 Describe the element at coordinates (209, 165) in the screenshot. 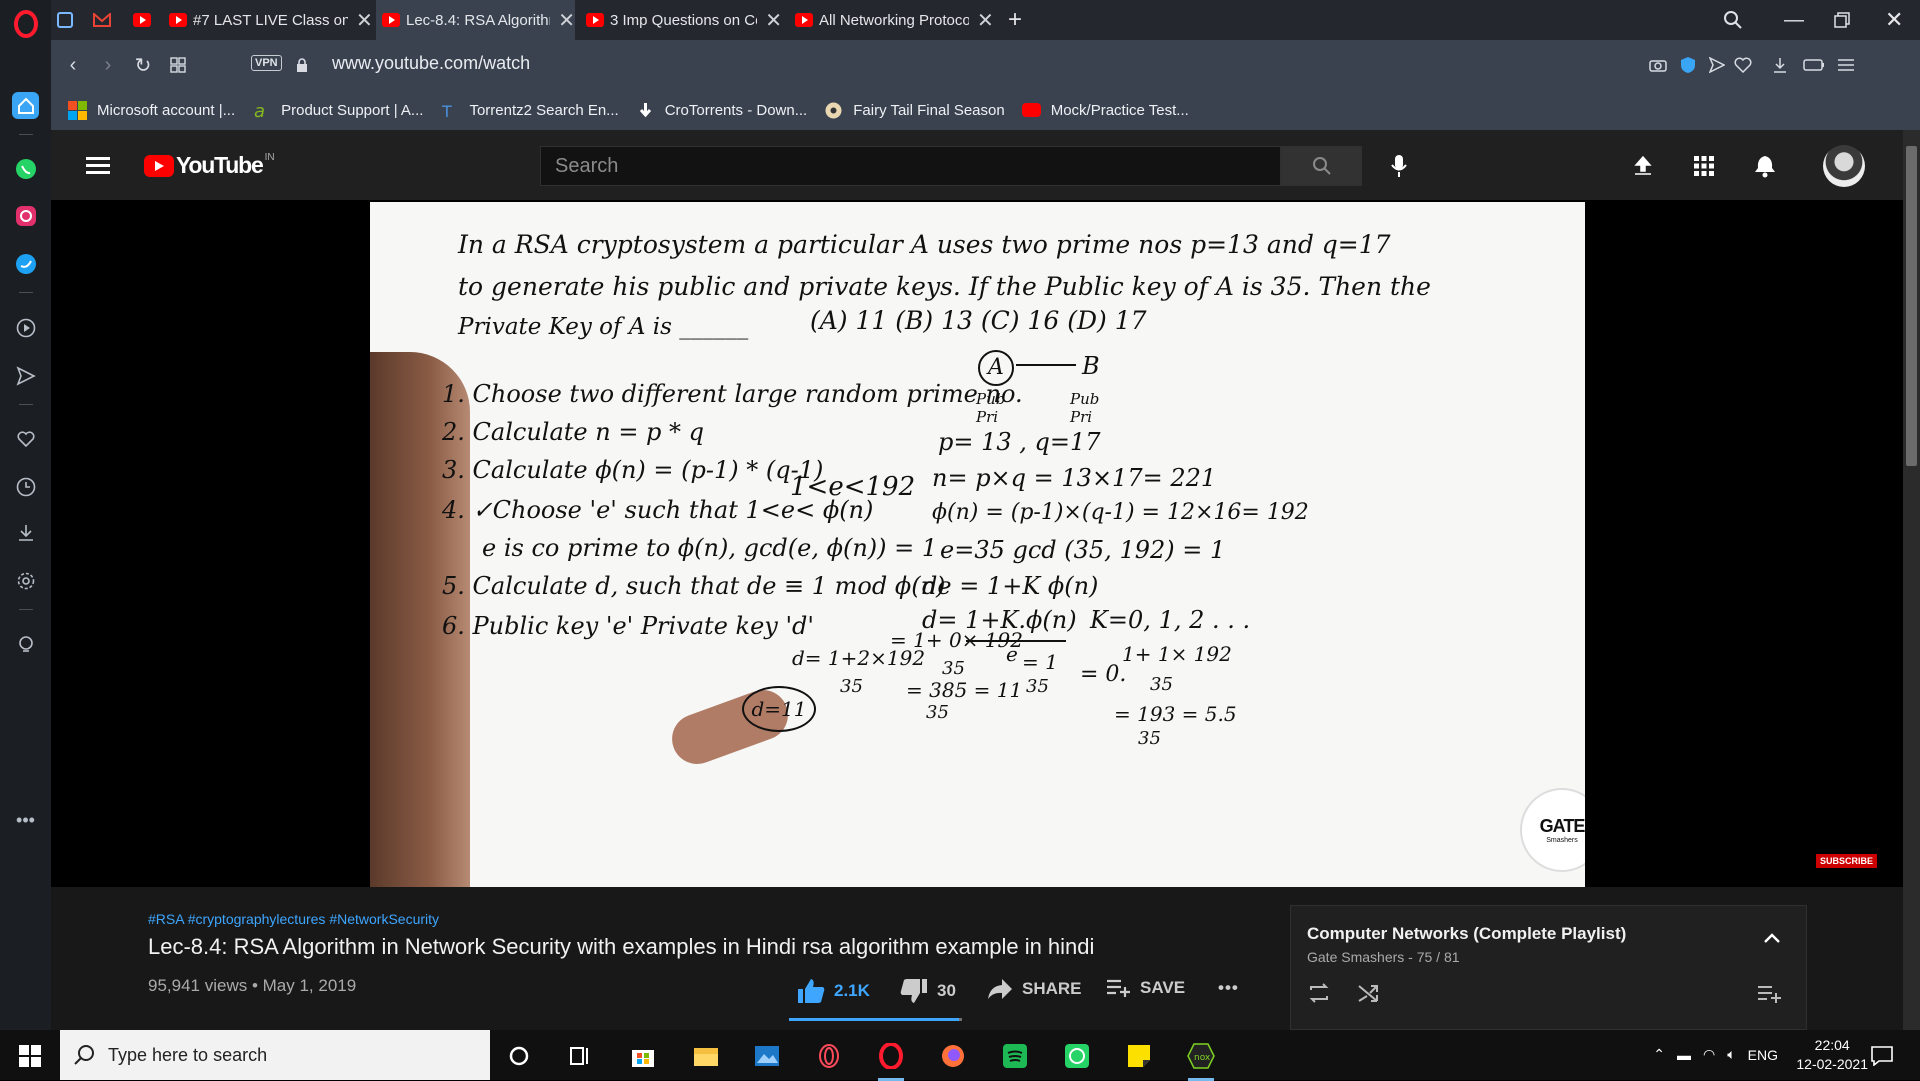

I see `youtube-logo: YouTube IN` at that location.